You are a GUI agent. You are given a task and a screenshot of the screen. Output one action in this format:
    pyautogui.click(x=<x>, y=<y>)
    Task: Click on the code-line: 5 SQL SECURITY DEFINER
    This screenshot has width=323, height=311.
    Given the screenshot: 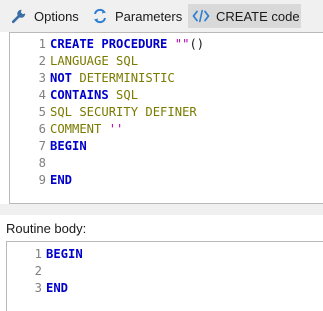 What is the action you would take?
    pyautogui.click(x=103, y=112)
    